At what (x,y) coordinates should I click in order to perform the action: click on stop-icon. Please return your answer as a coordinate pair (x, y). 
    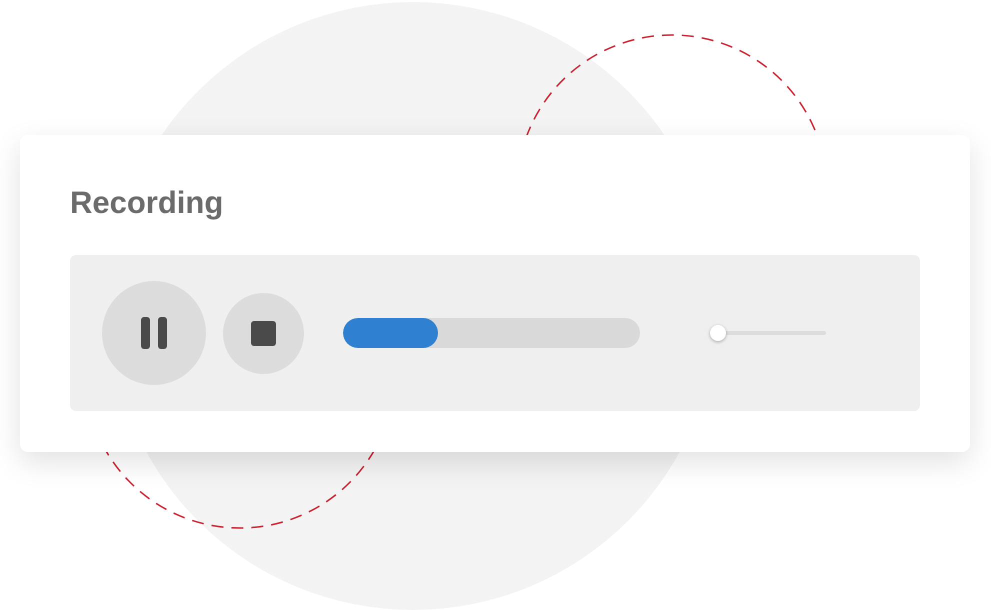
    Looking at the image, I should click on (263, 333).